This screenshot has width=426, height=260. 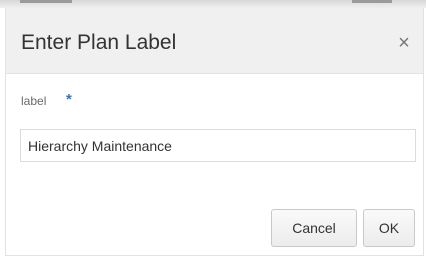 I want to click on dialog-title: Enter Plan Label, so click(x=99, y=42).